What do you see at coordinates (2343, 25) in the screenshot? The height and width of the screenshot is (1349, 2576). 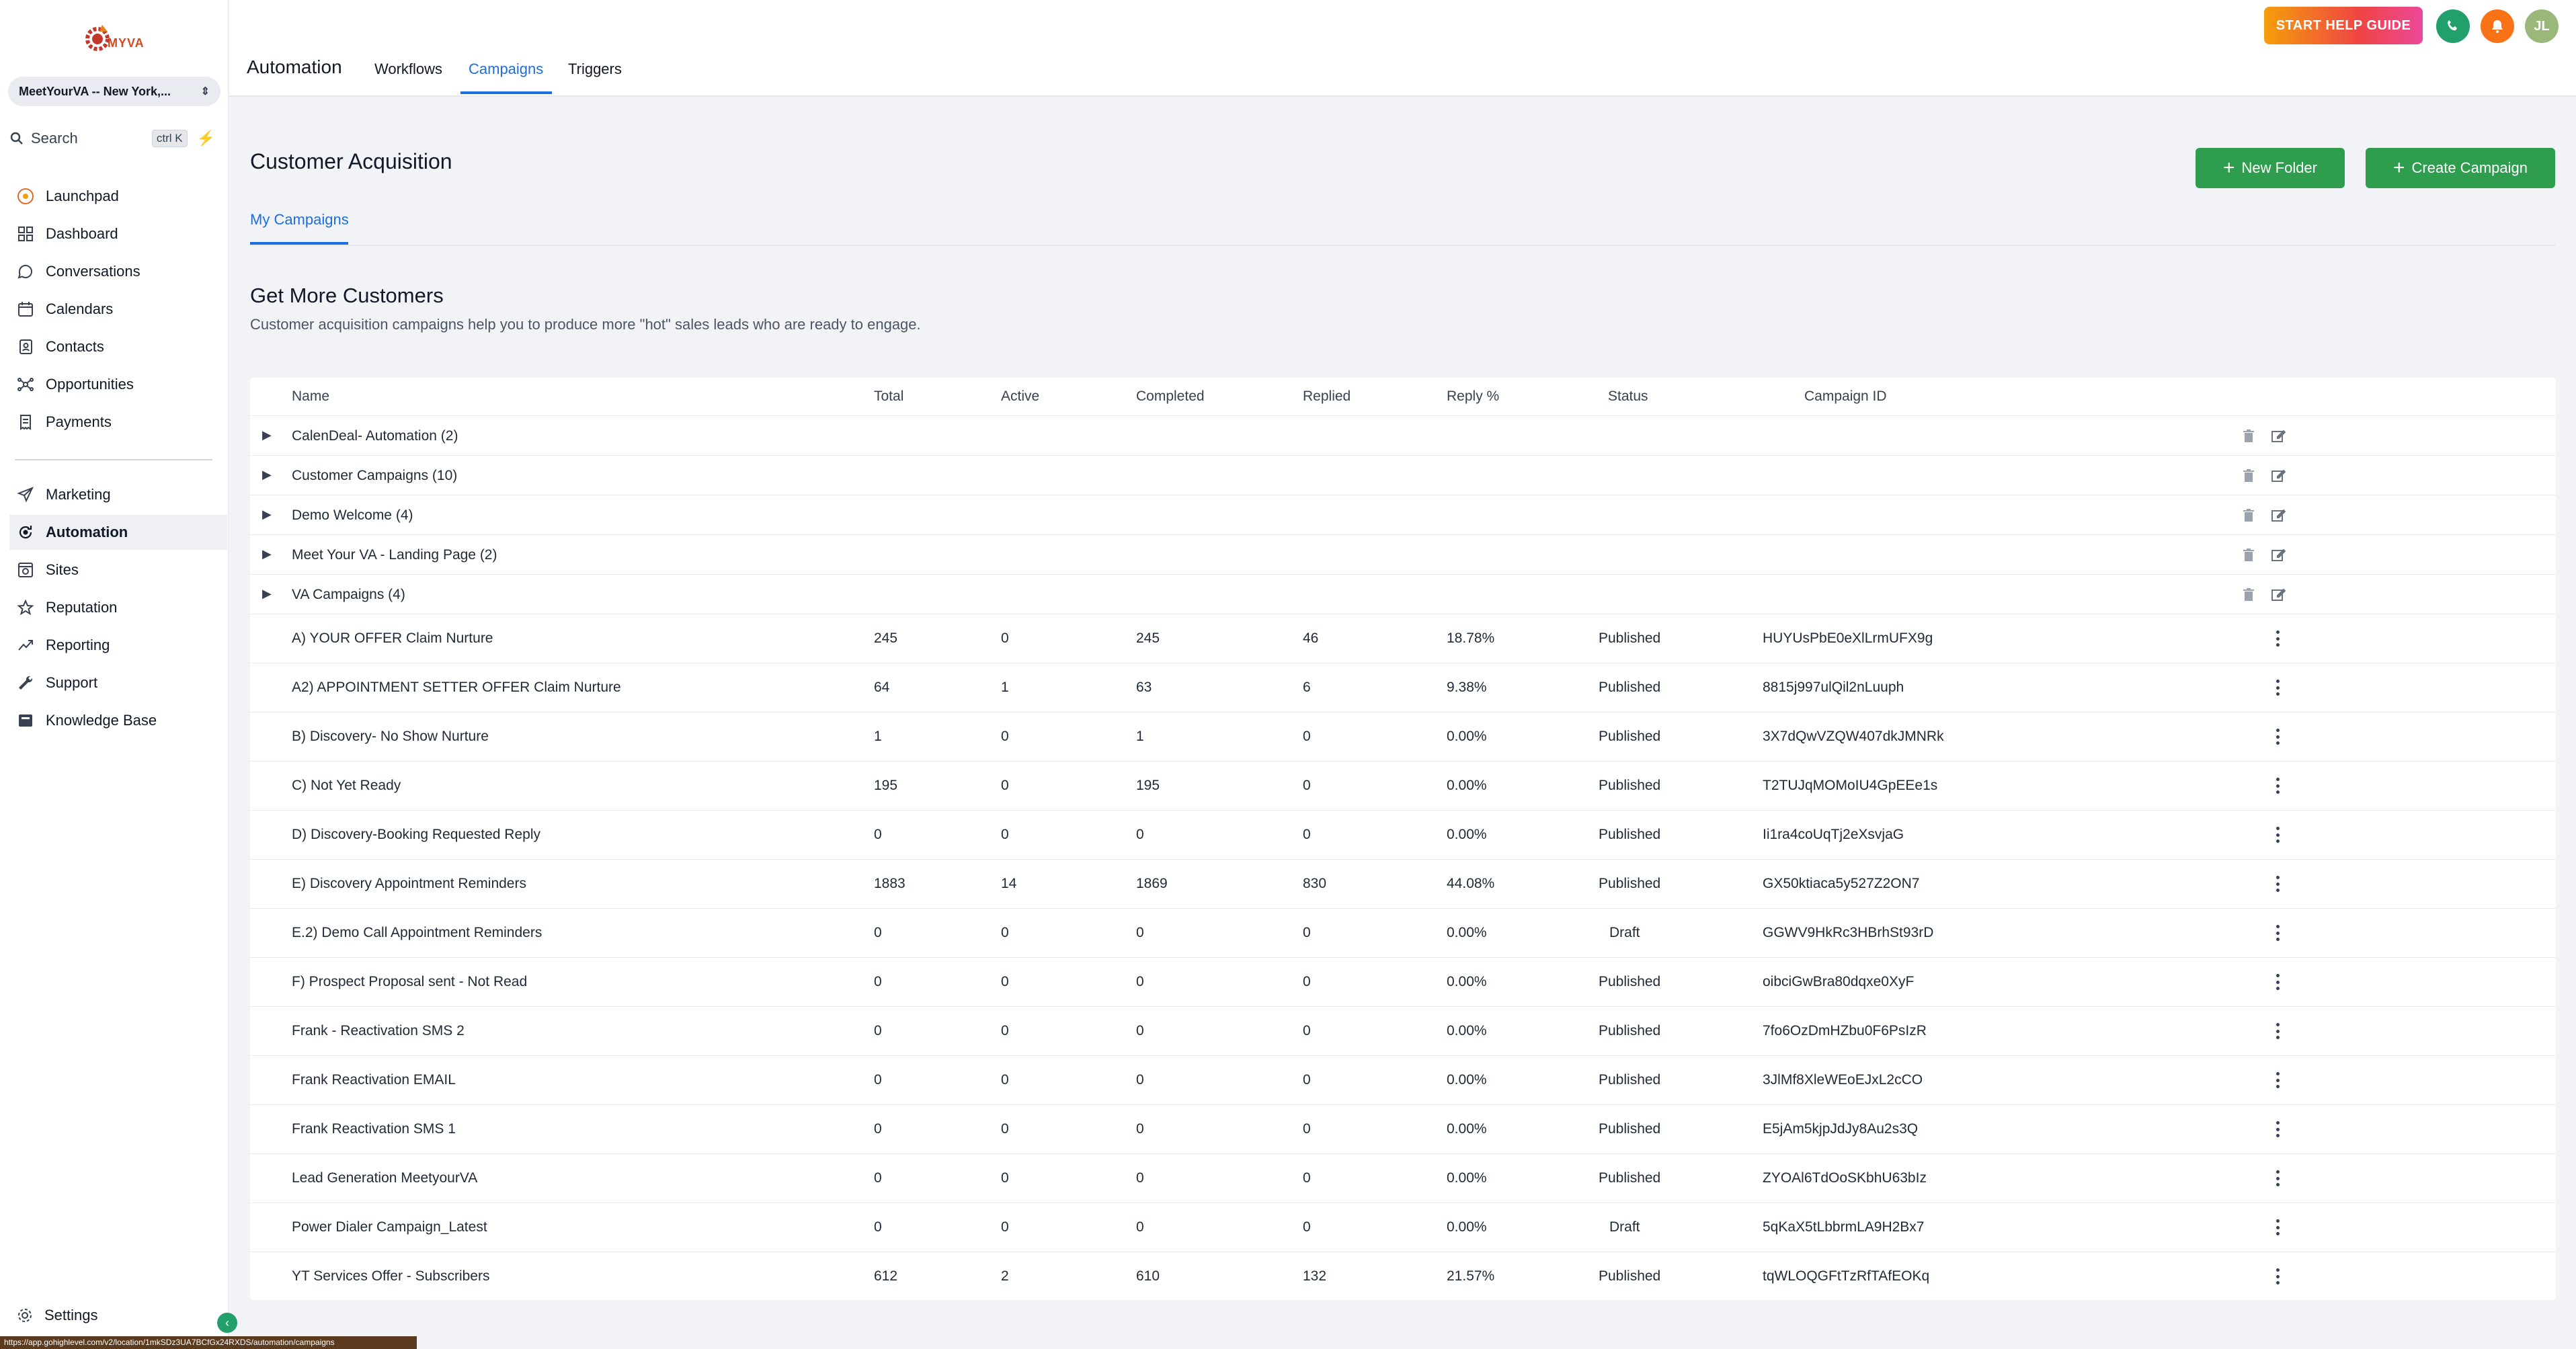 I see `start-help-guide-button: START HELP GUIDE` at bounding box center [2343, 25].